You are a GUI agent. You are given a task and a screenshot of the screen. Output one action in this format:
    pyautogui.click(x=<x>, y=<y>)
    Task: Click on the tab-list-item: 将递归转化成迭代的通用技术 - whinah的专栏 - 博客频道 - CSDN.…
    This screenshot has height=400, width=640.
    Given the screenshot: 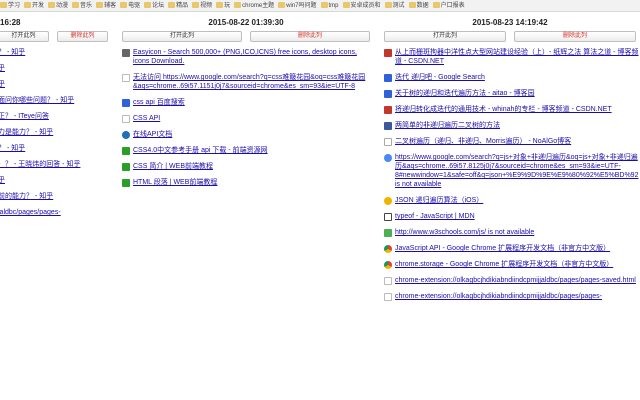 What is the action you would take?
    pyautogui.click(x=512, y=109)
    